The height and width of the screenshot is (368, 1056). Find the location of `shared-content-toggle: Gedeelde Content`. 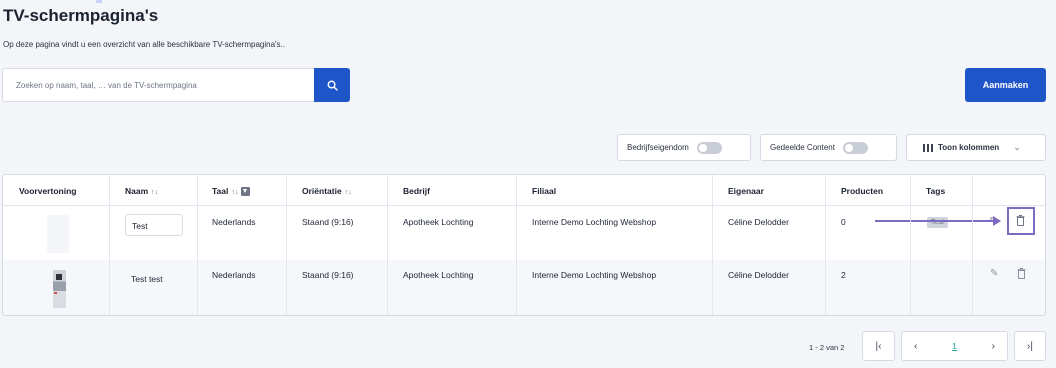

shared-content-toggle: Gedeelde Content is located at coordinates (828, 147).